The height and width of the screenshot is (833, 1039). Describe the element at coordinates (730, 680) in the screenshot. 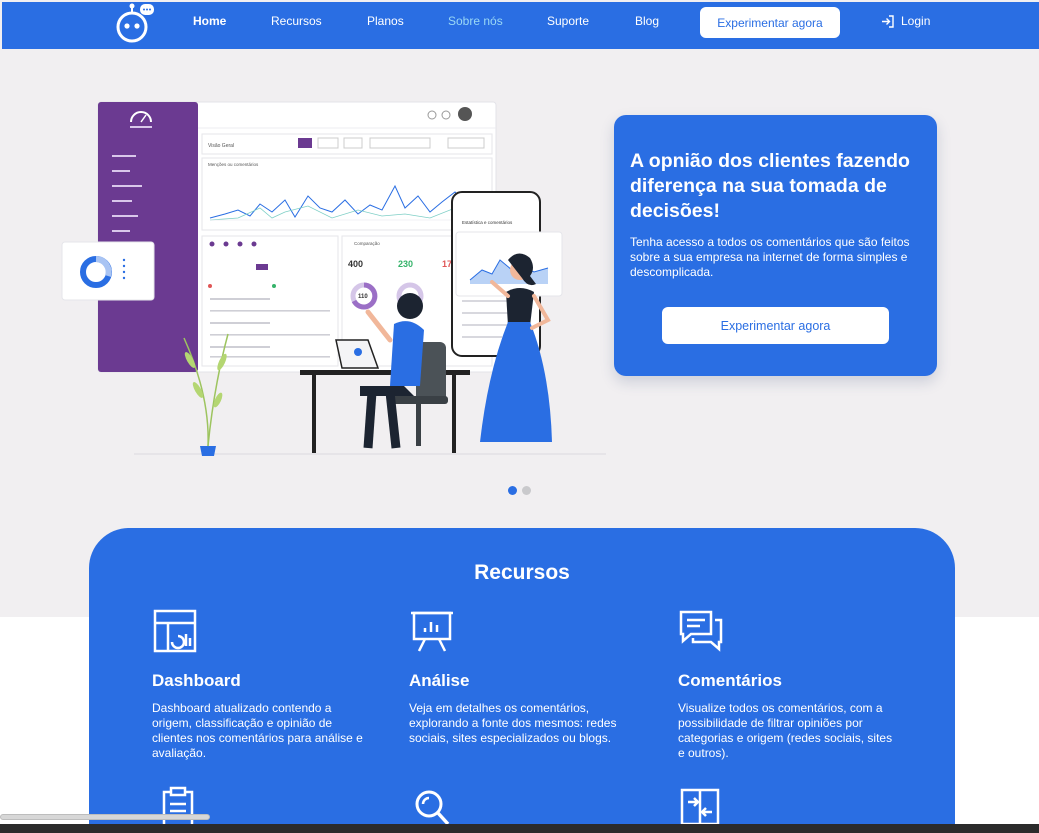

I see `feature-title: Comentários` at that location.